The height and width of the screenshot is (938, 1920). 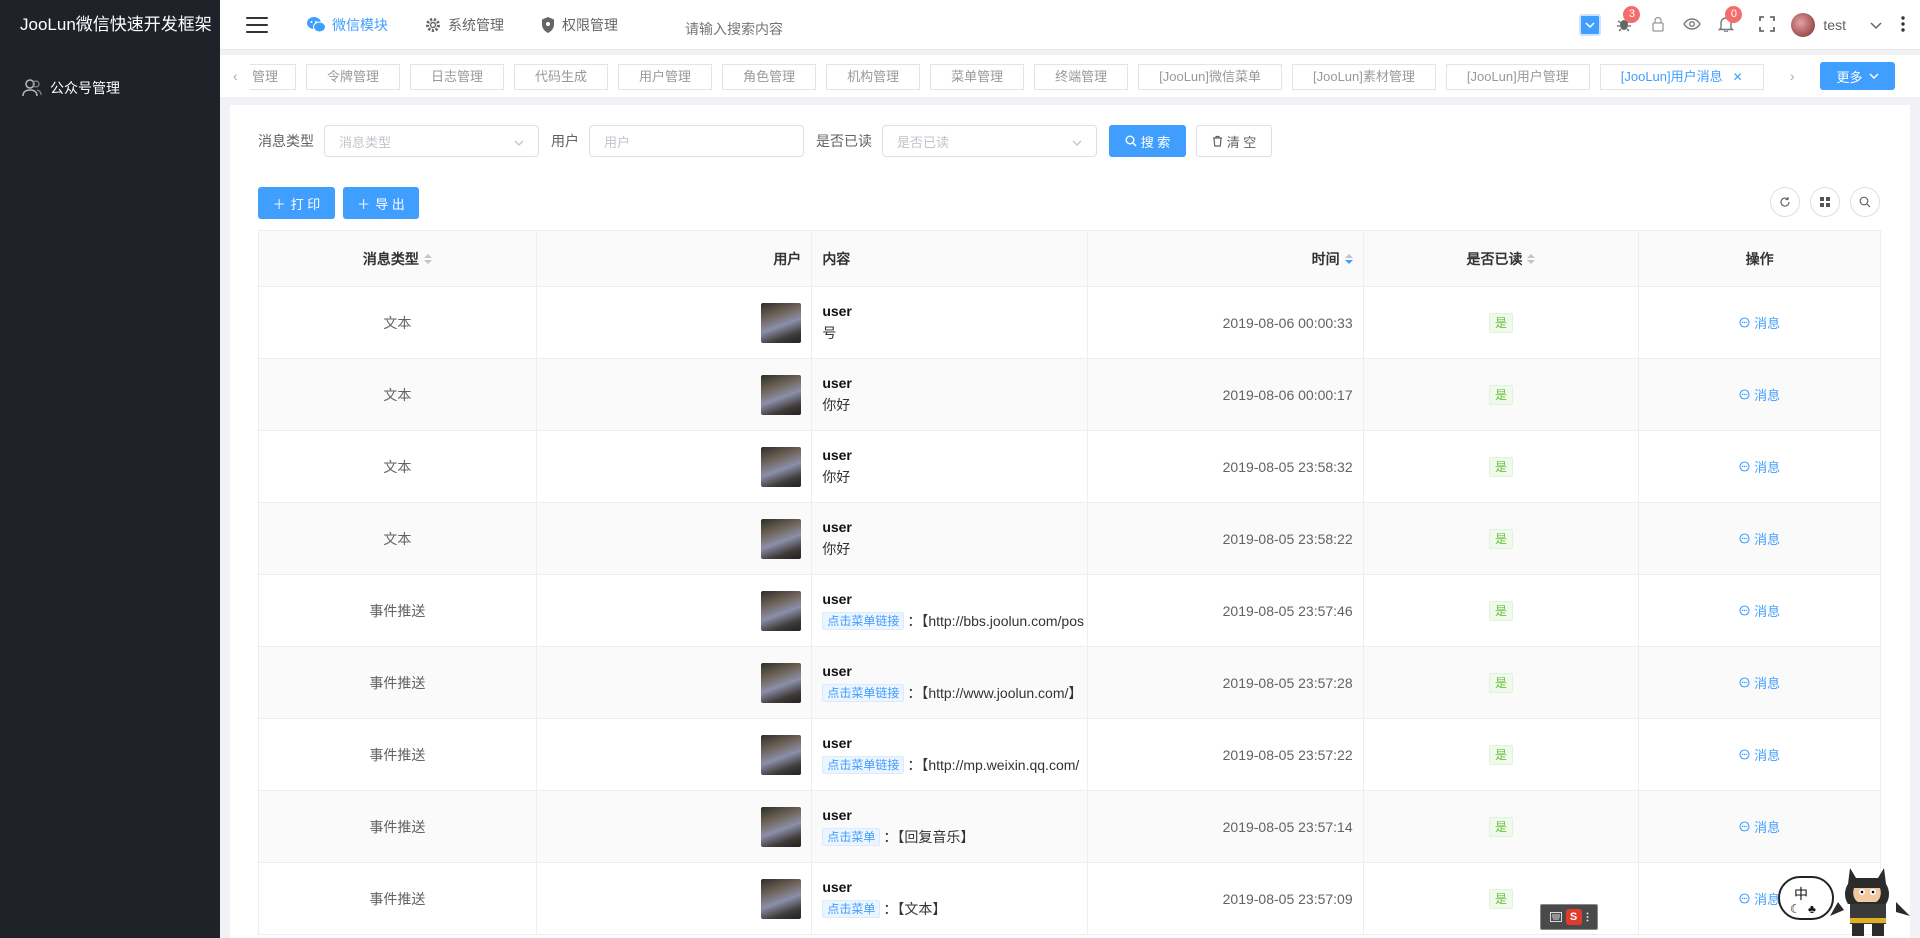 What do you see at coordinates (977, 77) in the screenshot?
I see `tab-menus: 菜单管理` at bounding box center [977, 77].